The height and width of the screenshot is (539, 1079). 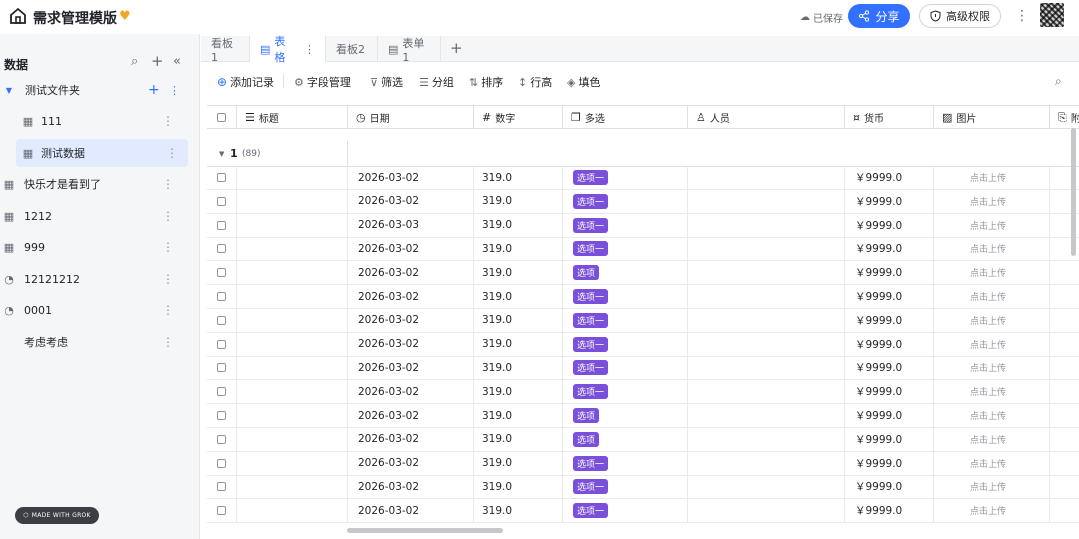 I want to click on collapse-icon: «, so click(x=177, y=61).